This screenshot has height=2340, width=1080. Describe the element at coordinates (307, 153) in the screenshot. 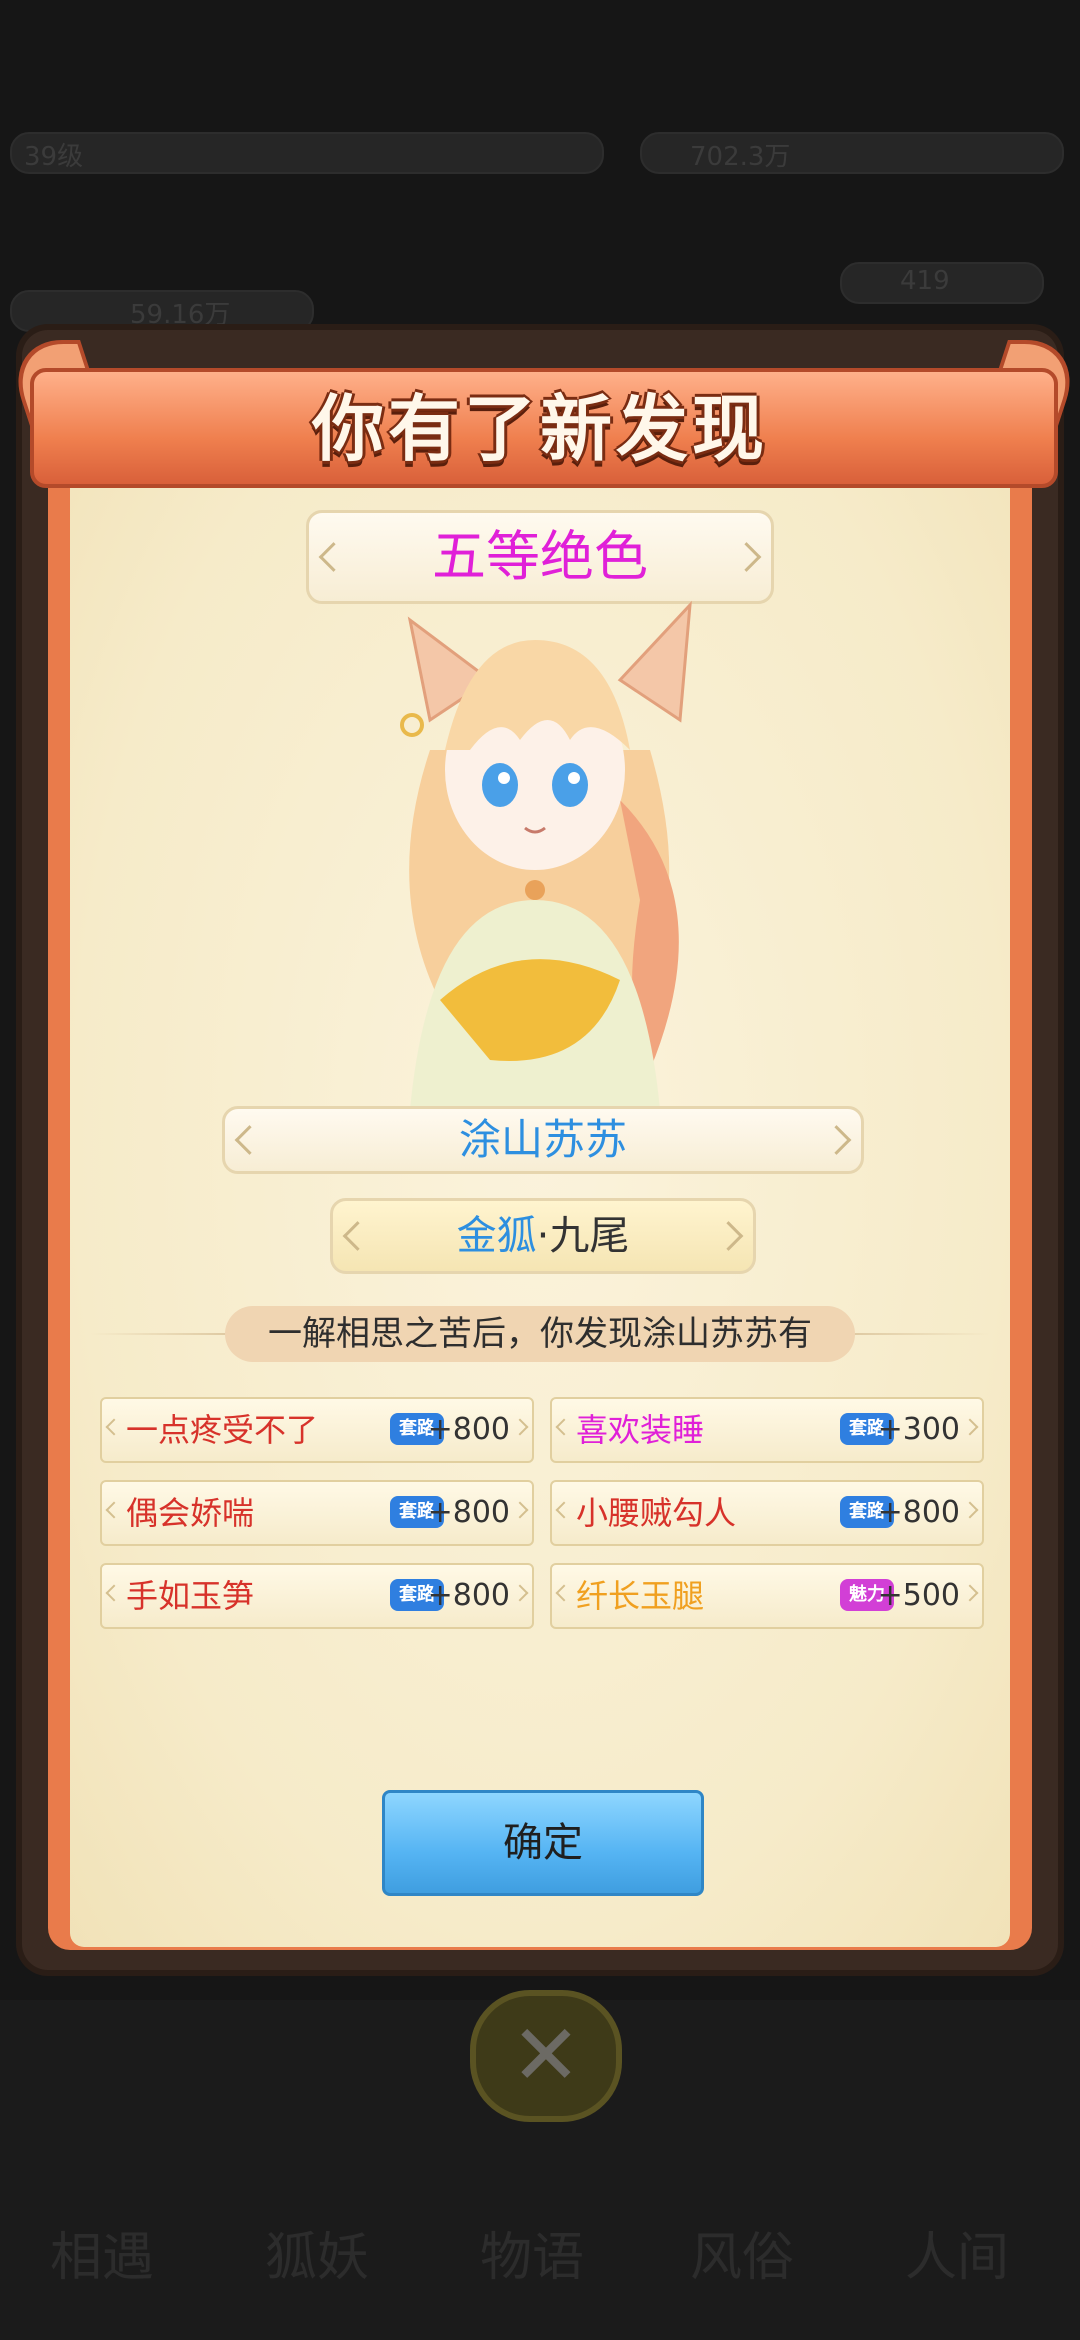

I see `level-bar` at that location.